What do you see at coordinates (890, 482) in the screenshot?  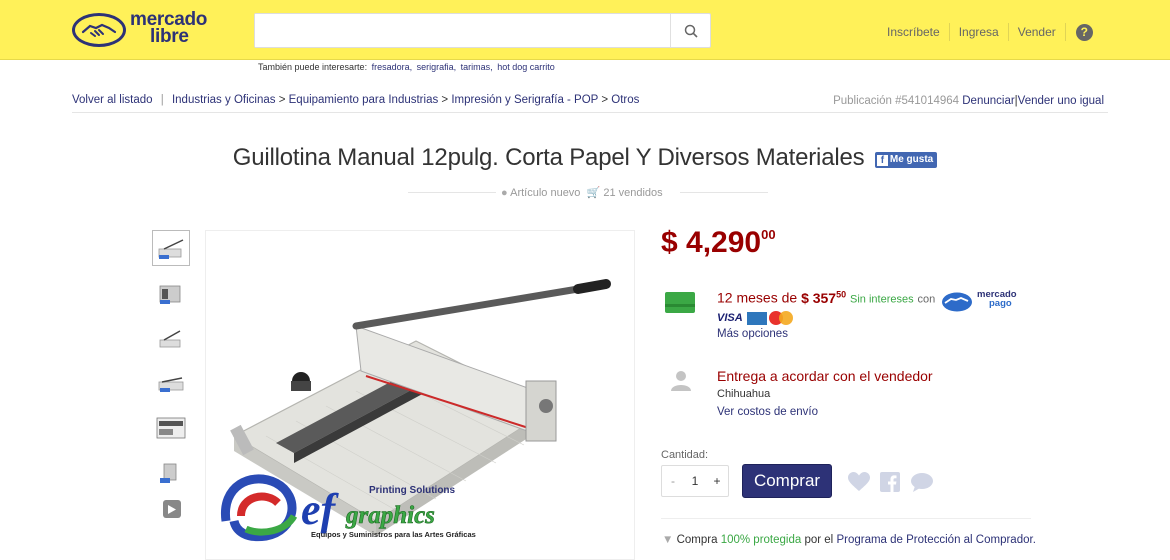 I see `facebook-share-icon` at bounding box center [890, 482].